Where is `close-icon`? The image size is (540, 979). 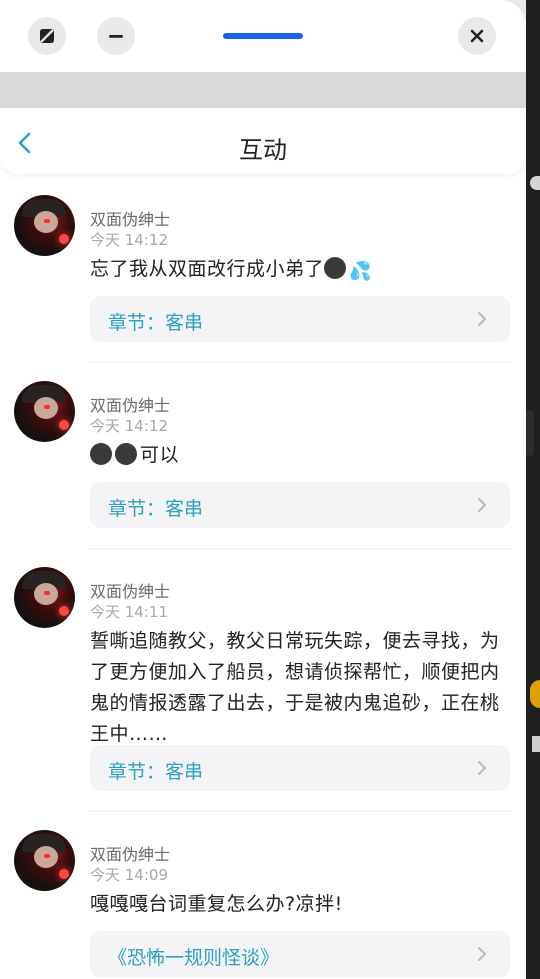
close-icon is located at coordinates (477, 36).